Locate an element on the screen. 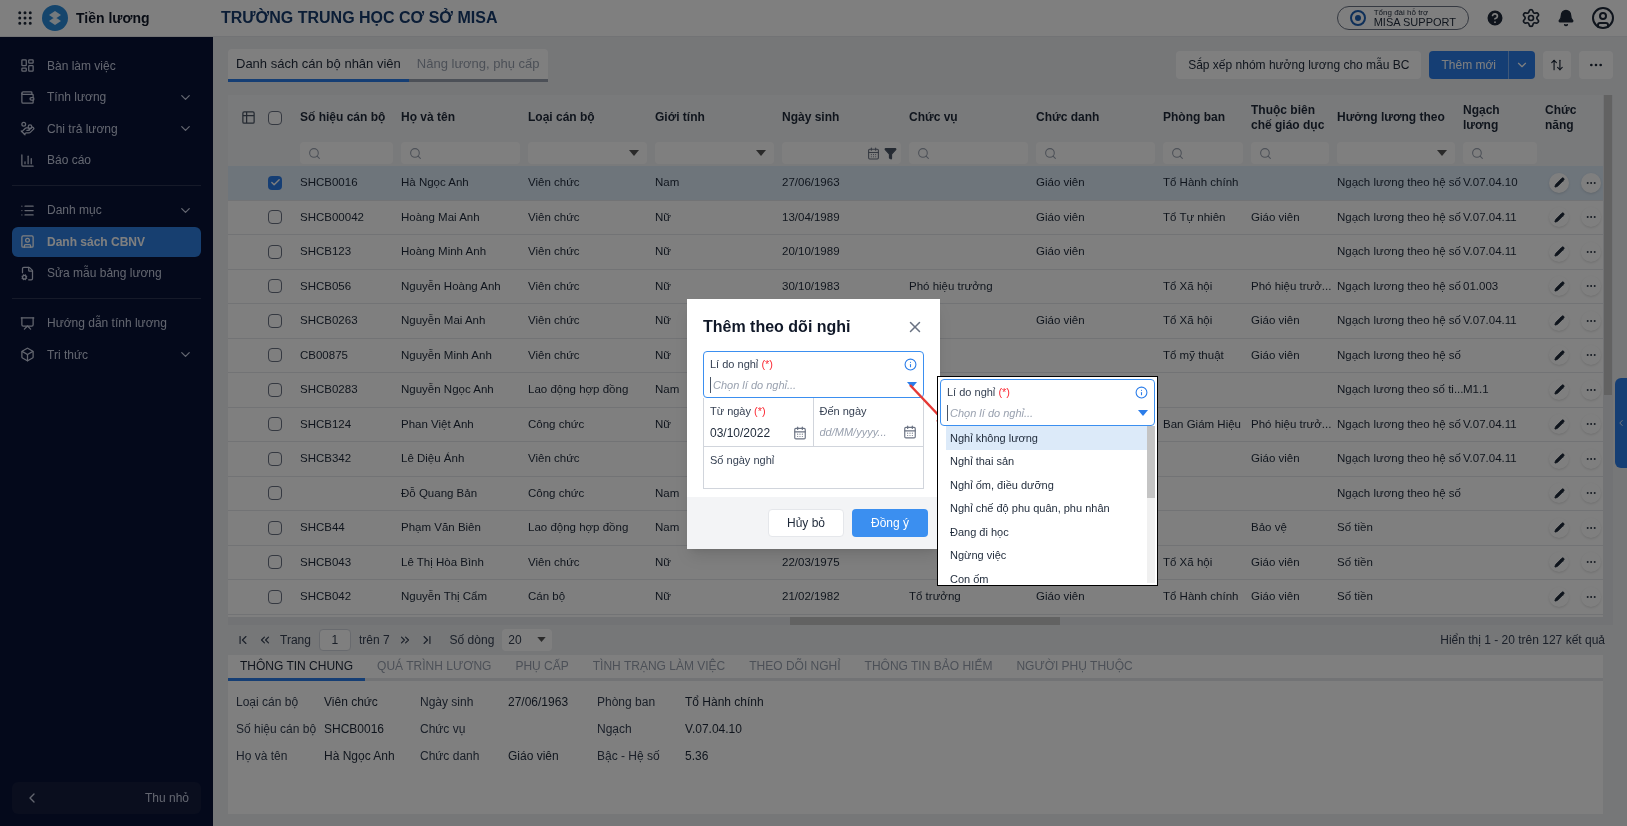  table-row: SHCB0016 Hà Ngọc Anh Viên chức Nam 27/06/1963 Giáo viên Tổ Hành chính Ngạch lương theo hệ số V.07.04.10 is located at coordinates (915, 183).